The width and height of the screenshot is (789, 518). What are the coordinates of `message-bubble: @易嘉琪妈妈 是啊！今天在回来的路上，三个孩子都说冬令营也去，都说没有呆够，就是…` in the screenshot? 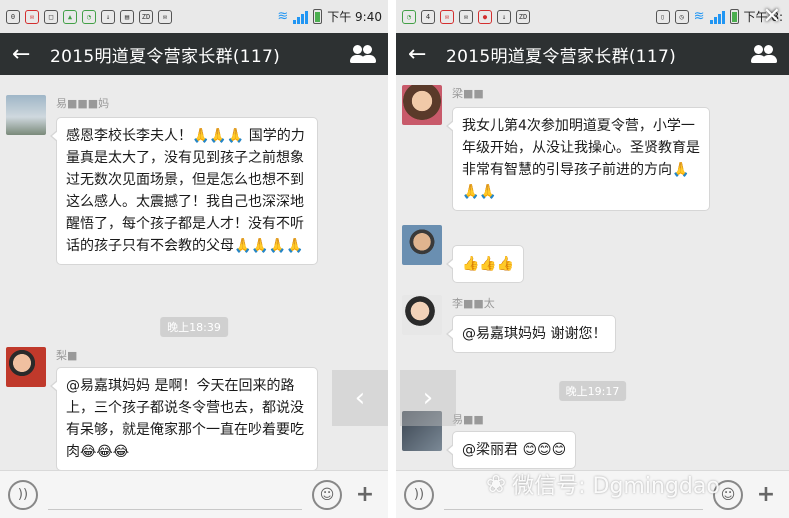 It's located at (184, 419).